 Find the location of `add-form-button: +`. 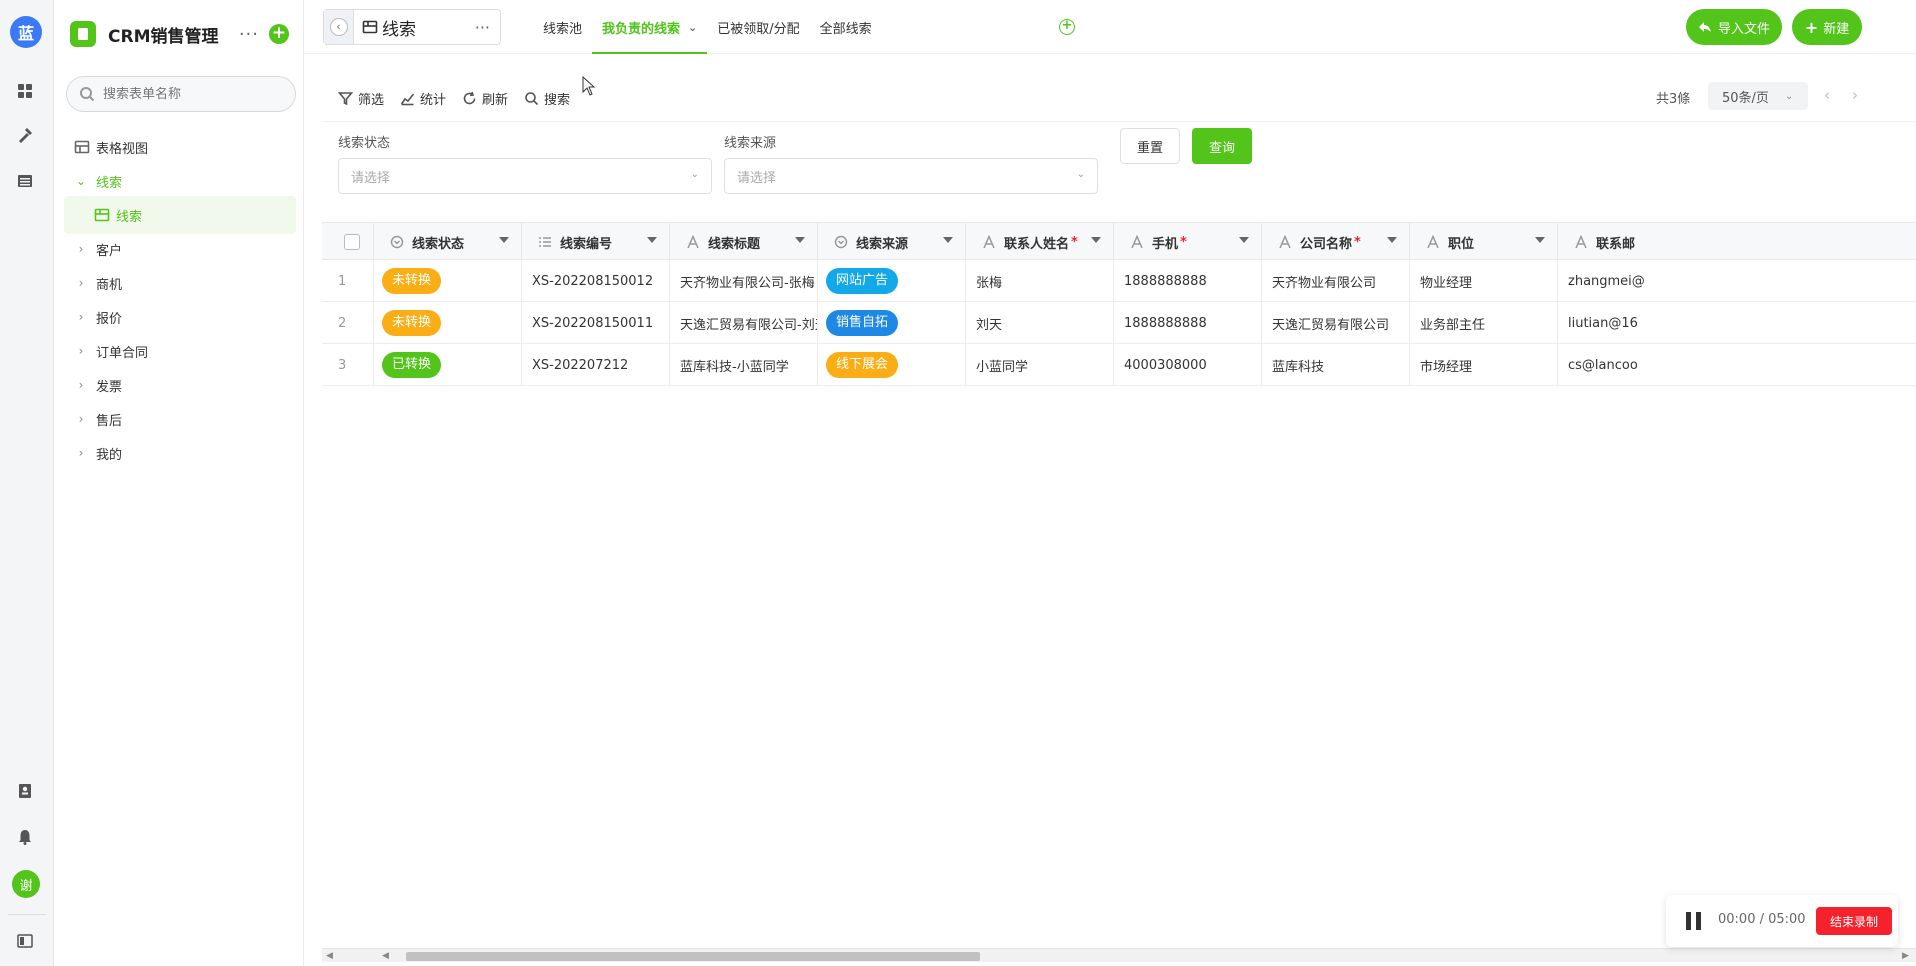

add-form-button: + is located at coordinates (279, 34).